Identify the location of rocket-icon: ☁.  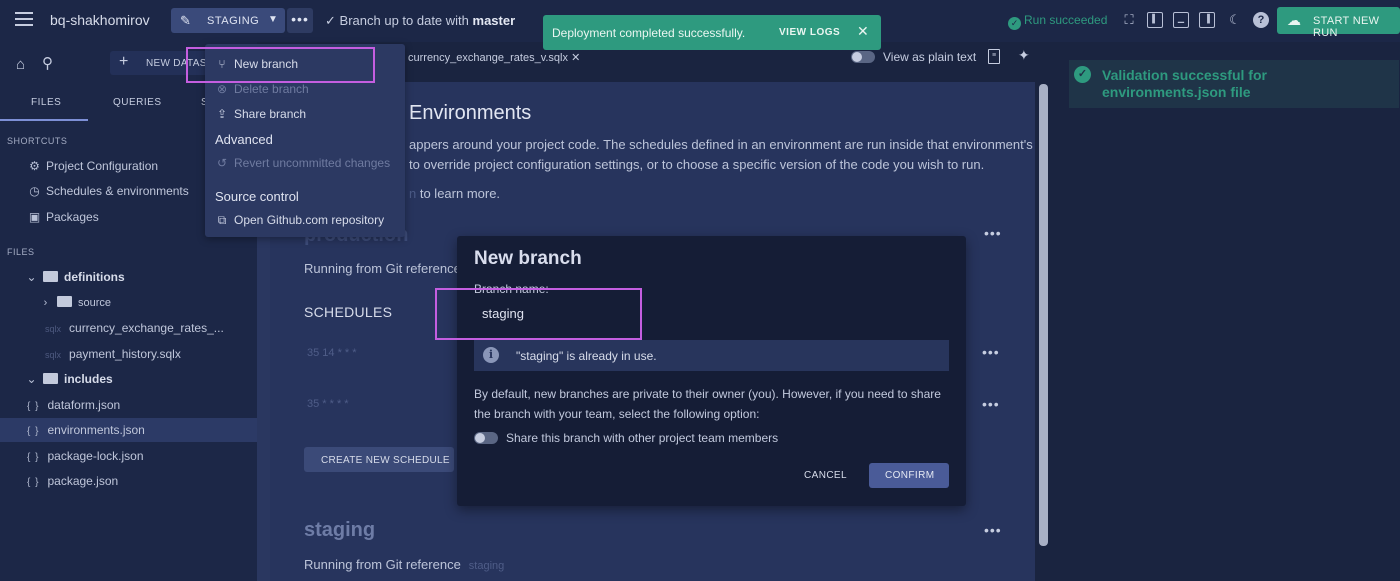
(1294, 20).